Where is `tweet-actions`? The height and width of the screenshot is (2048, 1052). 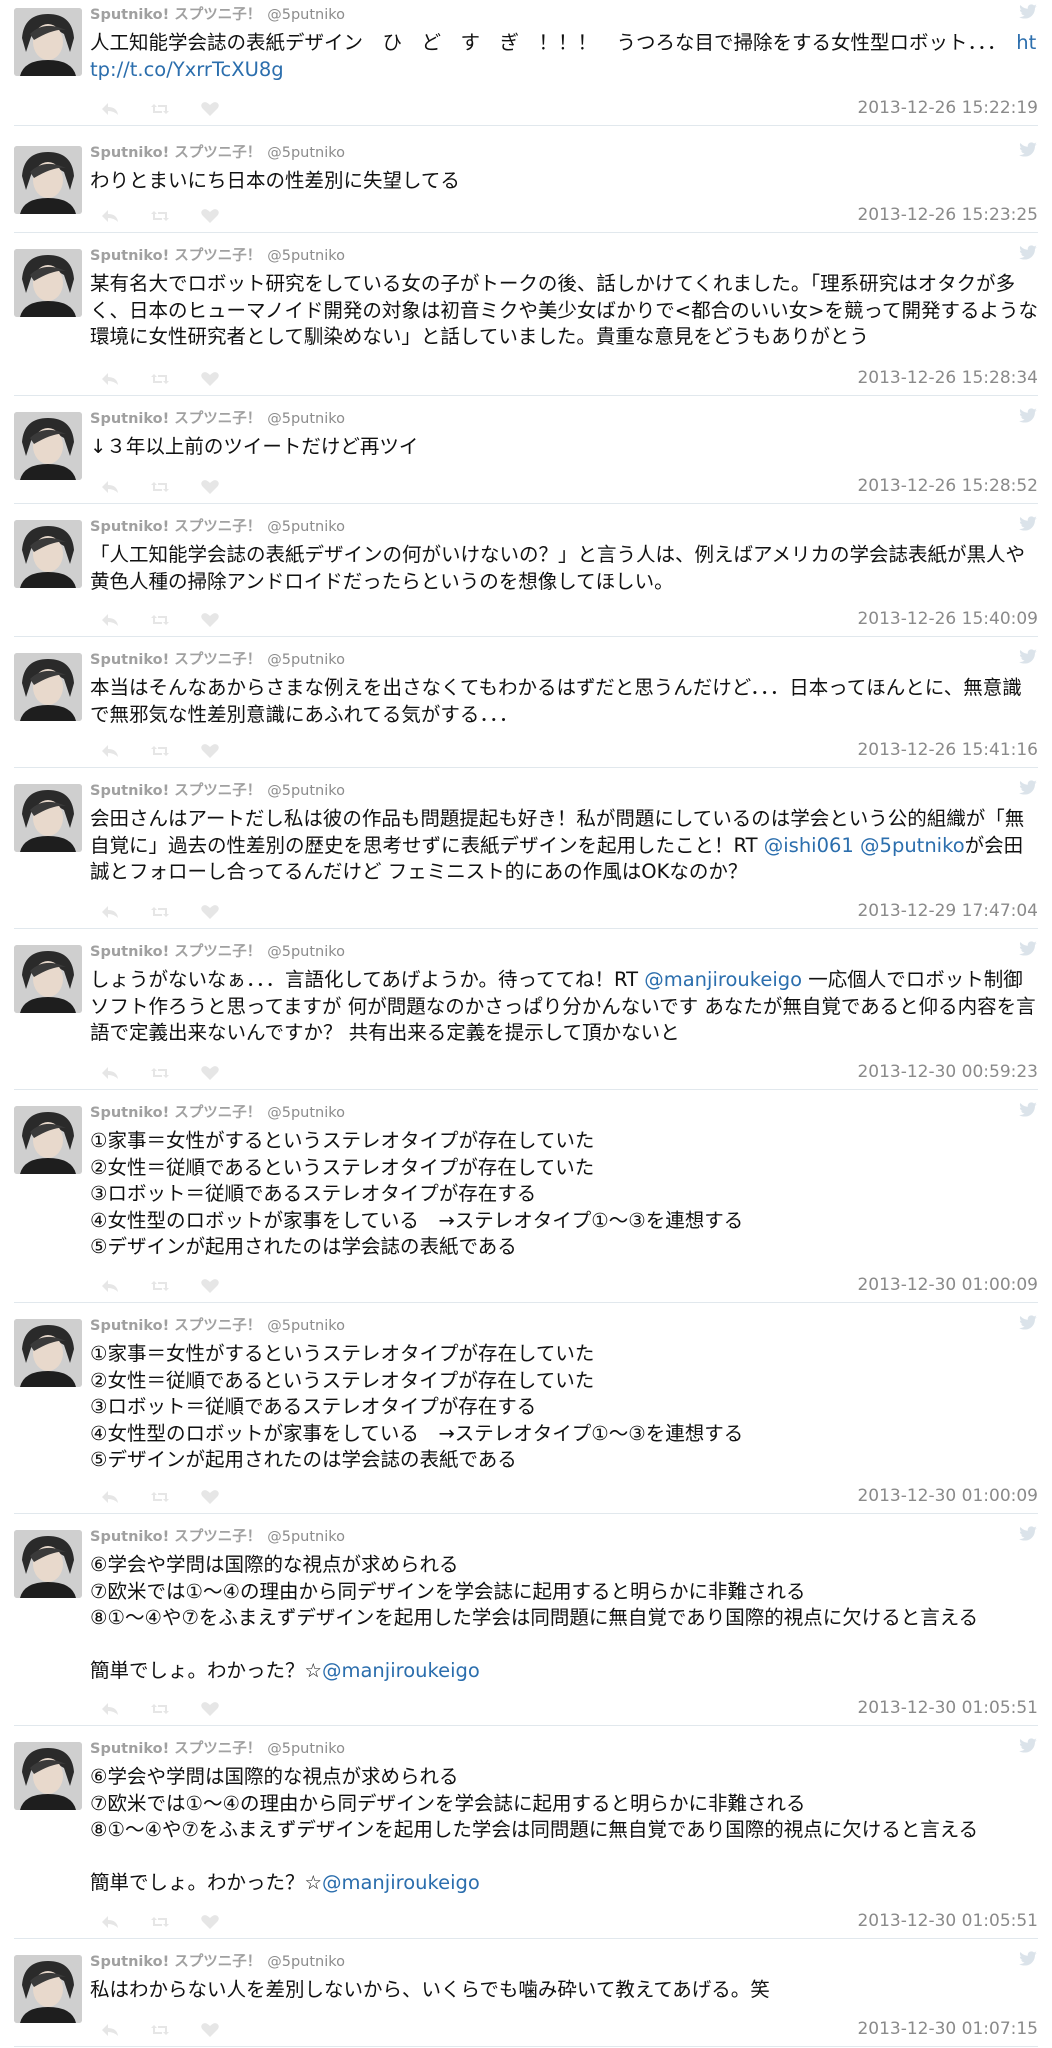
tweet-actions is located at coordinates (160, 1497).